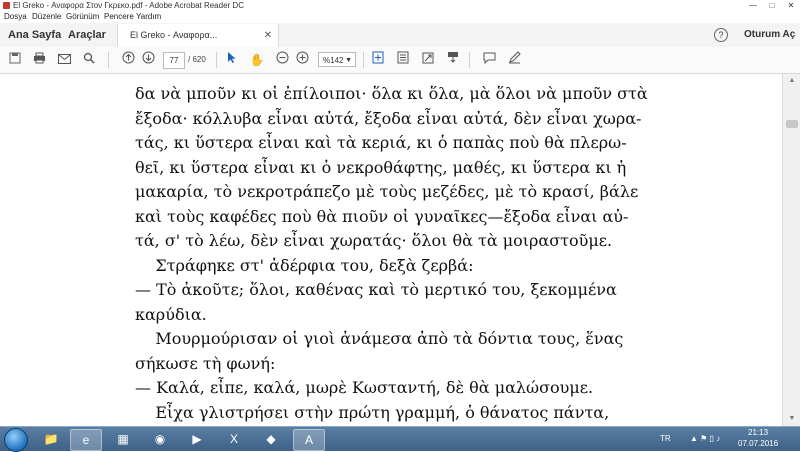 Image resolution: width=800 pixels, height=452 pixels. What do you see at coordinates (257, 60) in the screenshot?
I see `hand-tool-icon: ✋` at bounding box center [257, 60].